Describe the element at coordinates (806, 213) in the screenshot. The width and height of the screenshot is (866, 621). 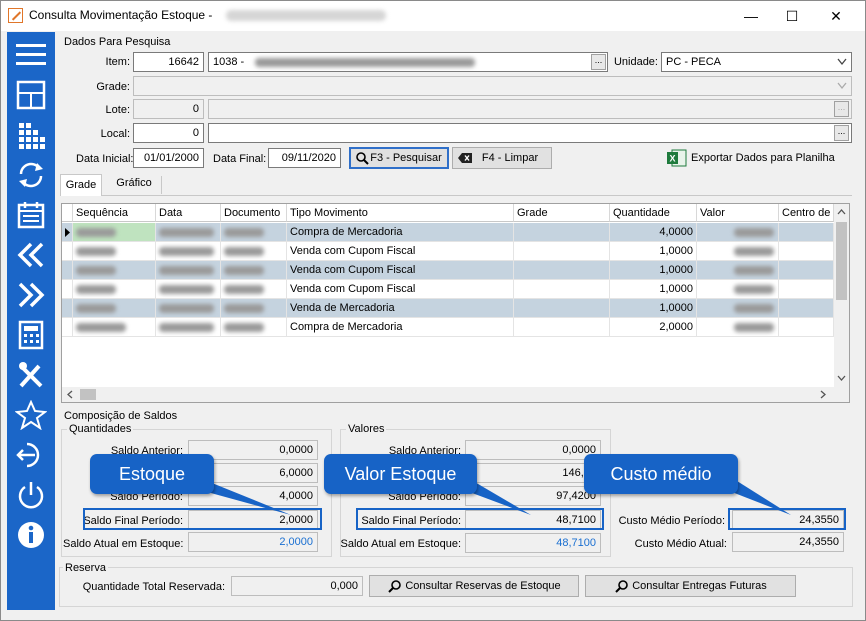
I see `column-header: Centro de C` at that location.